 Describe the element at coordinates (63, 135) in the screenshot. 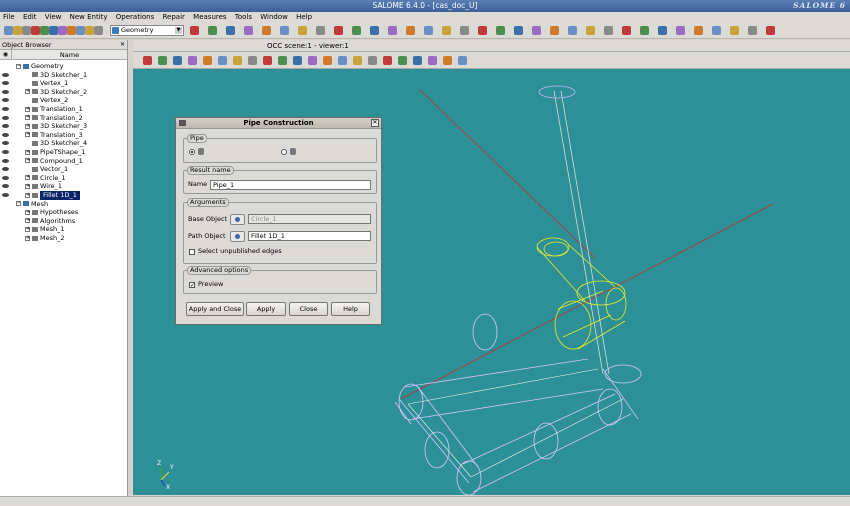

I see `tree-item: + Translation_3` at that location.